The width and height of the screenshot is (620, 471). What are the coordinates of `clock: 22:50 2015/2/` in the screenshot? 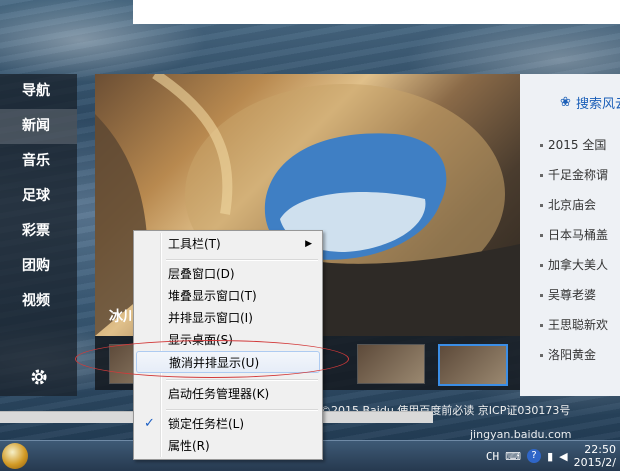 It's located at (597, 456).